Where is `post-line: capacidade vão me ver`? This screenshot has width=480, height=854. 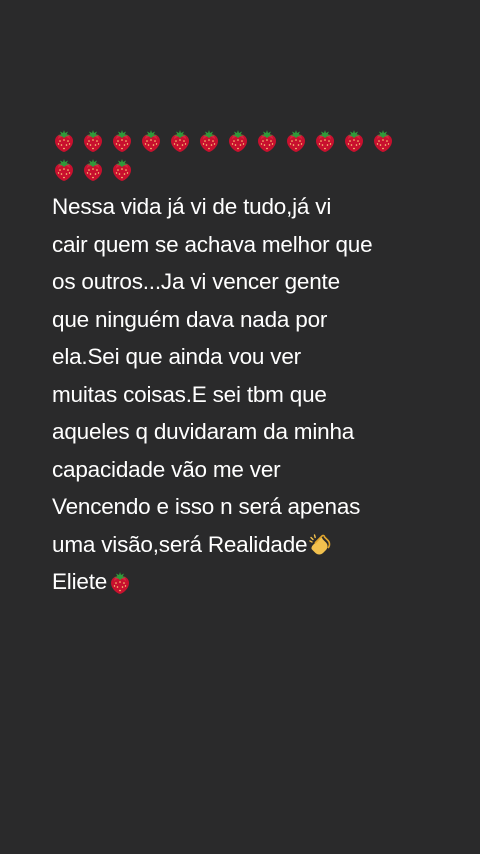 post-line: capacidade vão me ver is located at coordinates (257, 470).